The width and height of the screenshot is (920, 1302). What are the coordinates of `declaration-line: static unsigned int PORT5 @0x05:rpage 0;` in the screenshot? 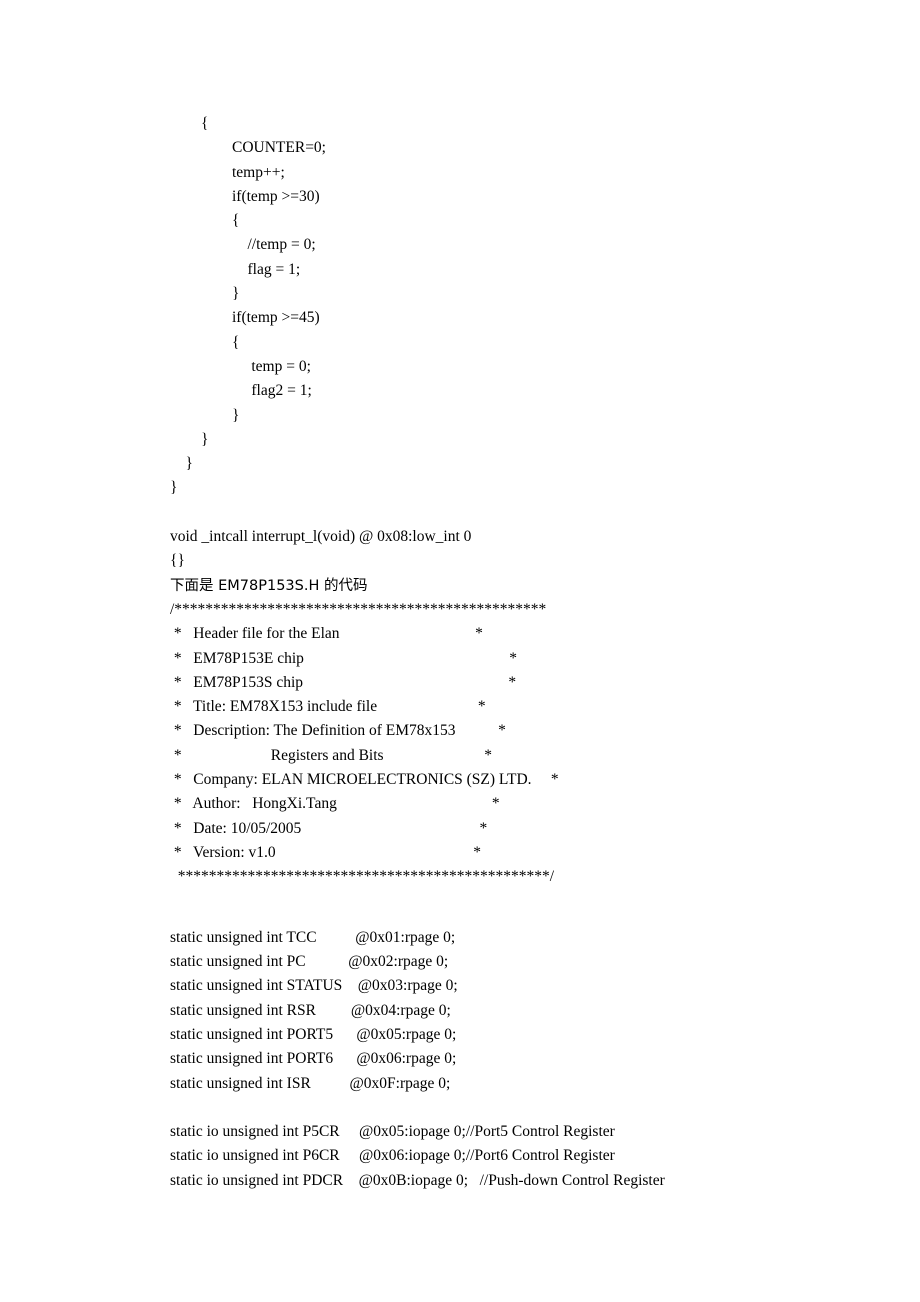 It's located at (313, 1034).